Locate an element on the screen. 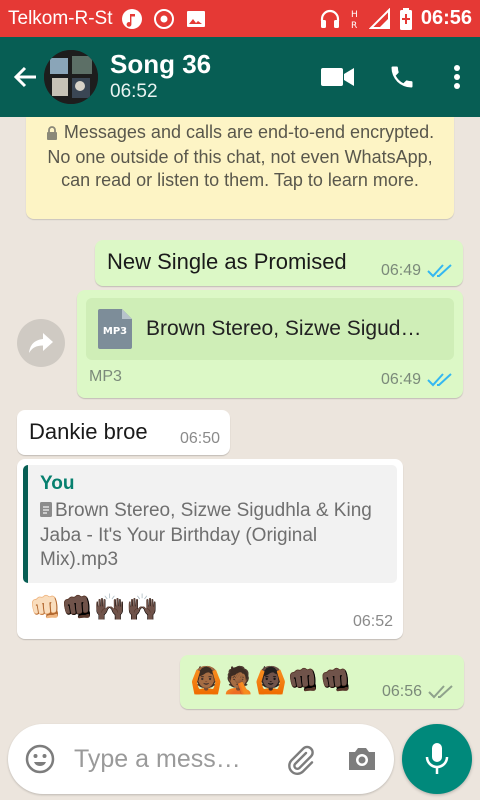  document-icon is located at coordinates (46, 512).